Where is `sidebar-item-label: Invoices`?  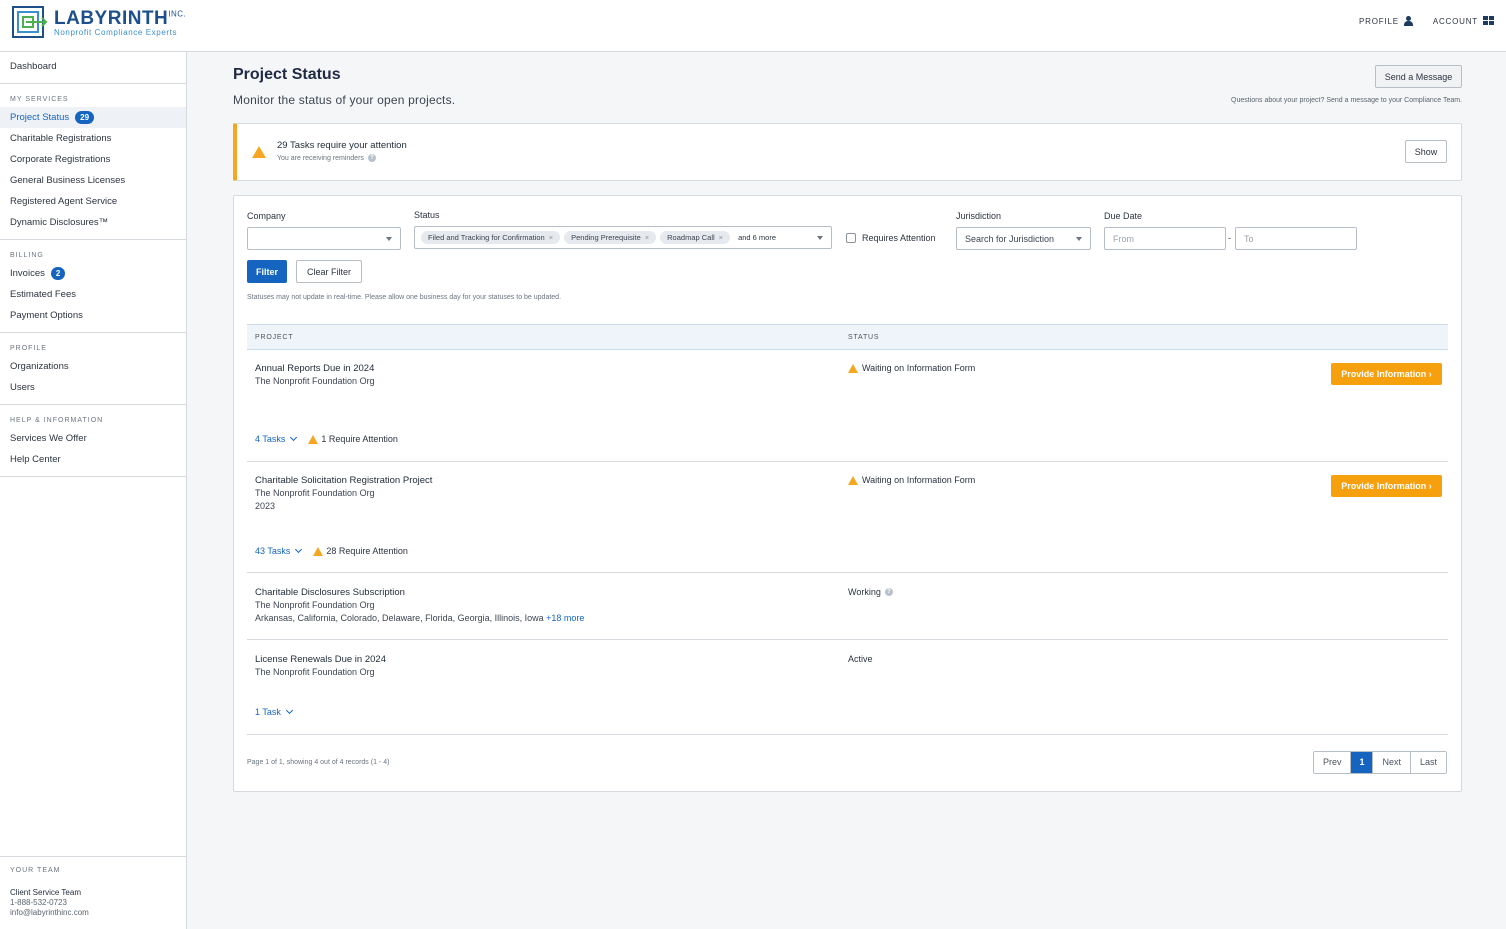
sidebar-item-label: Invoices is located at coordinates (27, 273).